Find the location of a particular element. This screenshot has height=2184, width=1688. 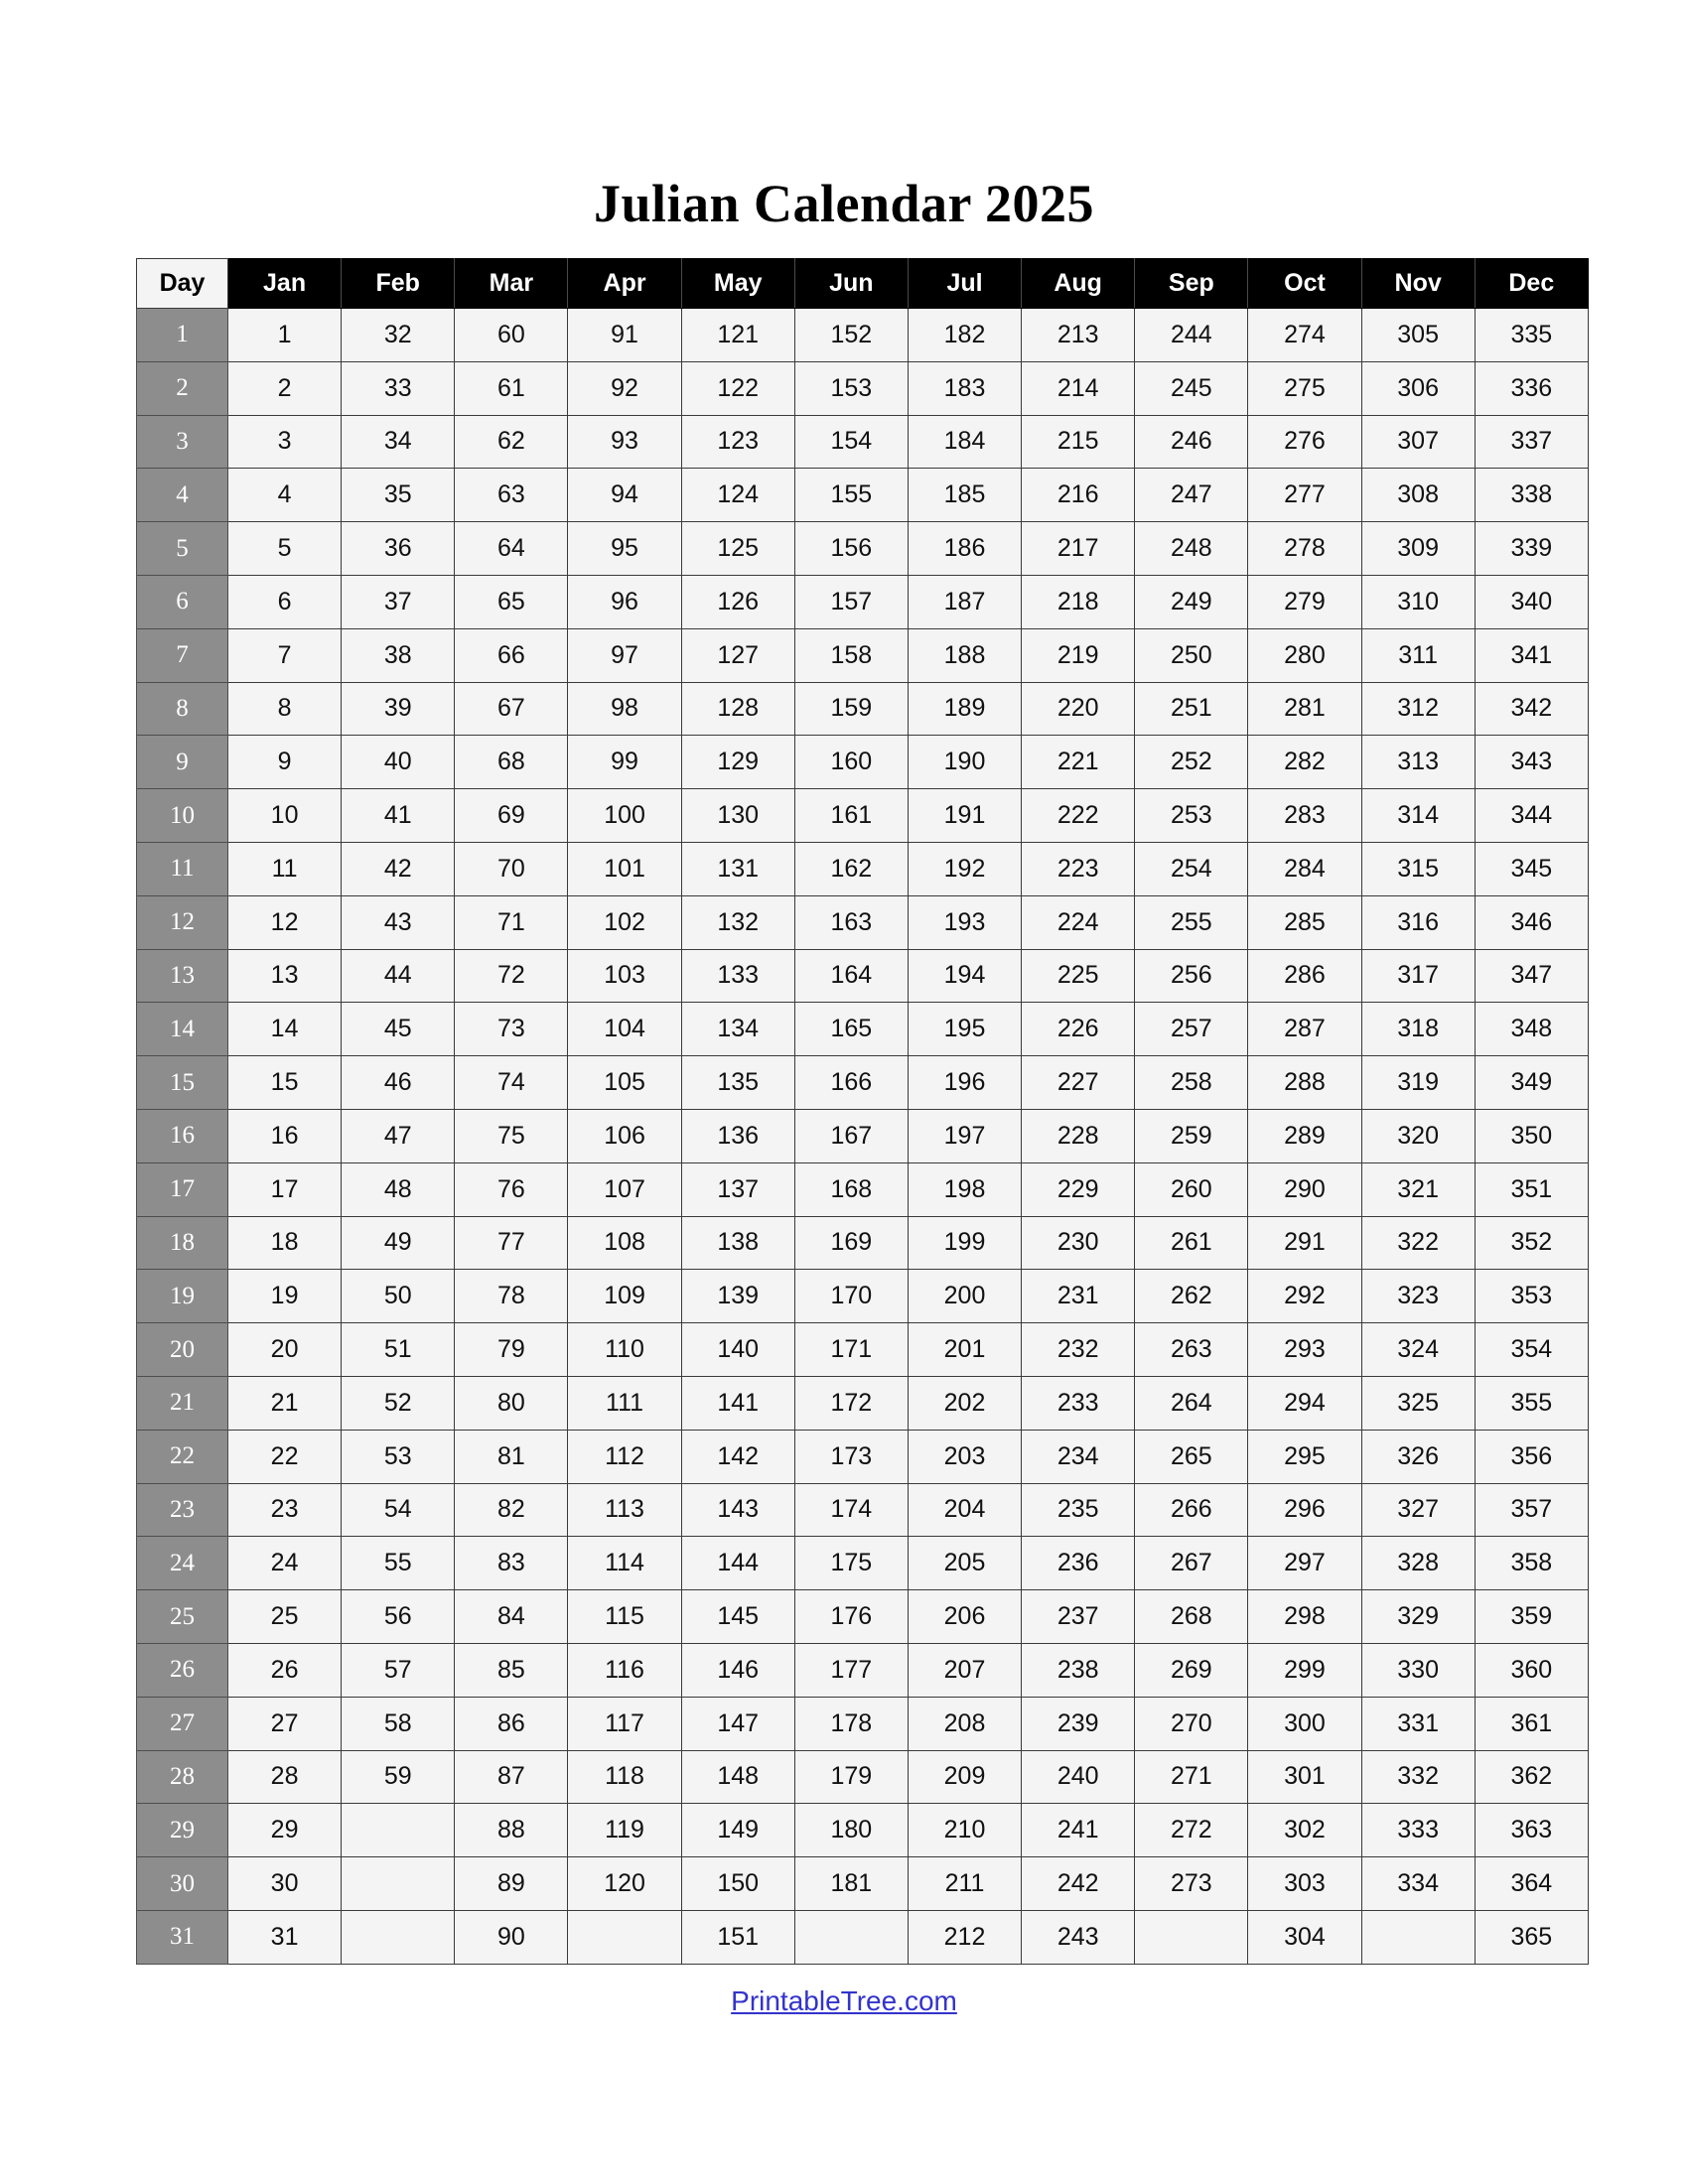

julian-day-cell: 166 is located at coordinates (851, 1082).